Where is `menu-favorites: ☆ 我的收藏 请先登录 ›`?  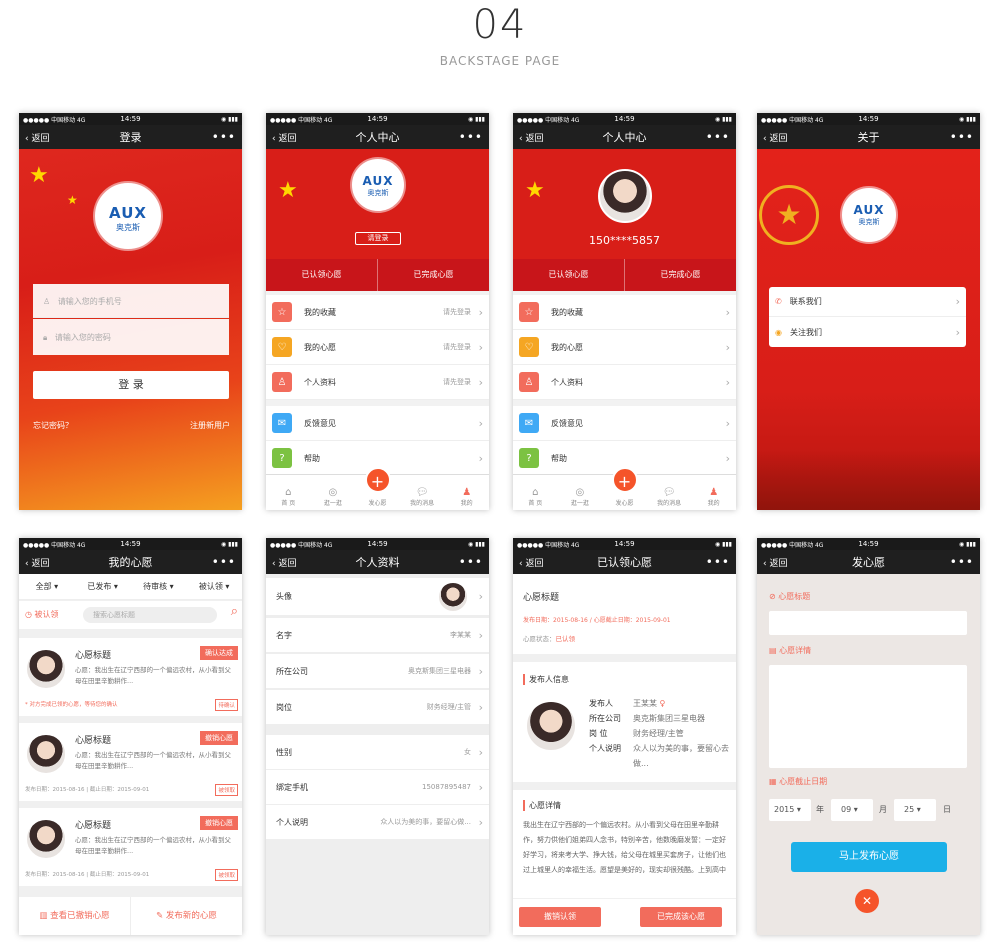 menu-favorites: ☆ 我的收藏 请先登录 › is located at coordinates (377, 312).